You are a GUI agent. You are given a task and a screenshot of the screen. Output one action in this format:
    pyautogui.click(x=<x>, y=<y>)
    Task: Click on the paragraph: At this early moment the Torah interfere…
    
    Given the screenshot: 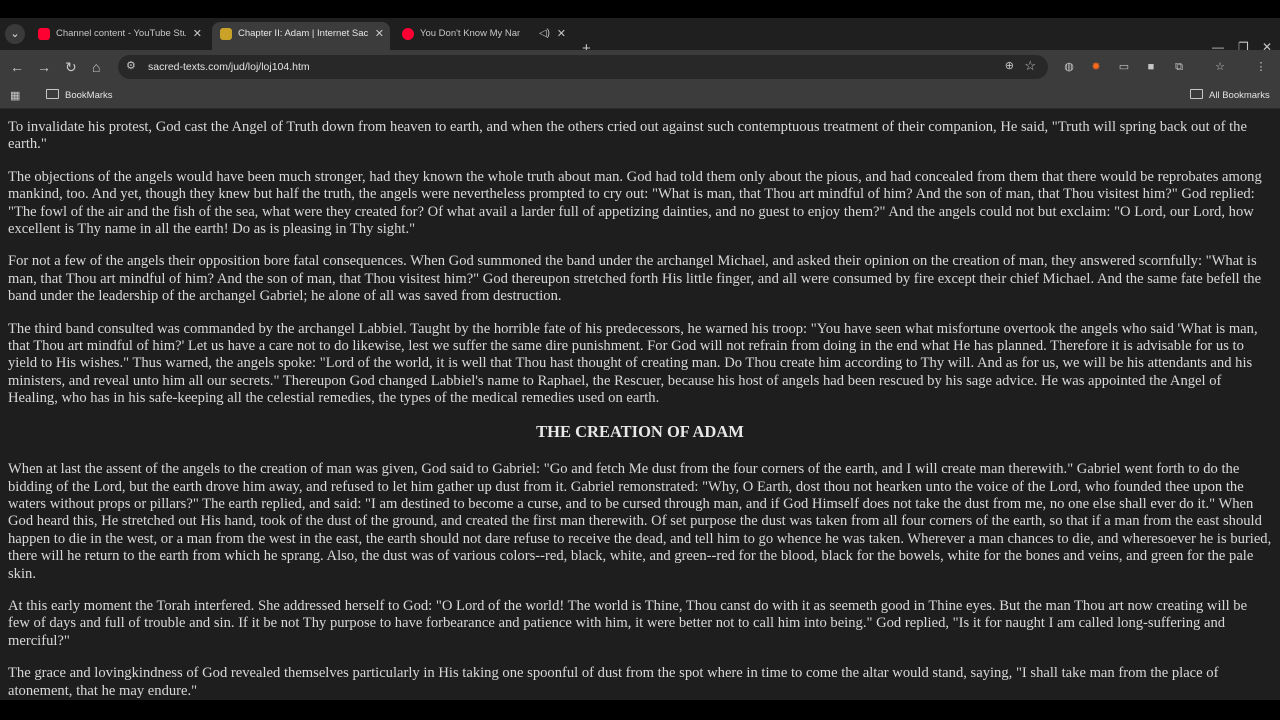 What is the action you would take?
    pyautogui.click(x=628, y=623)
    